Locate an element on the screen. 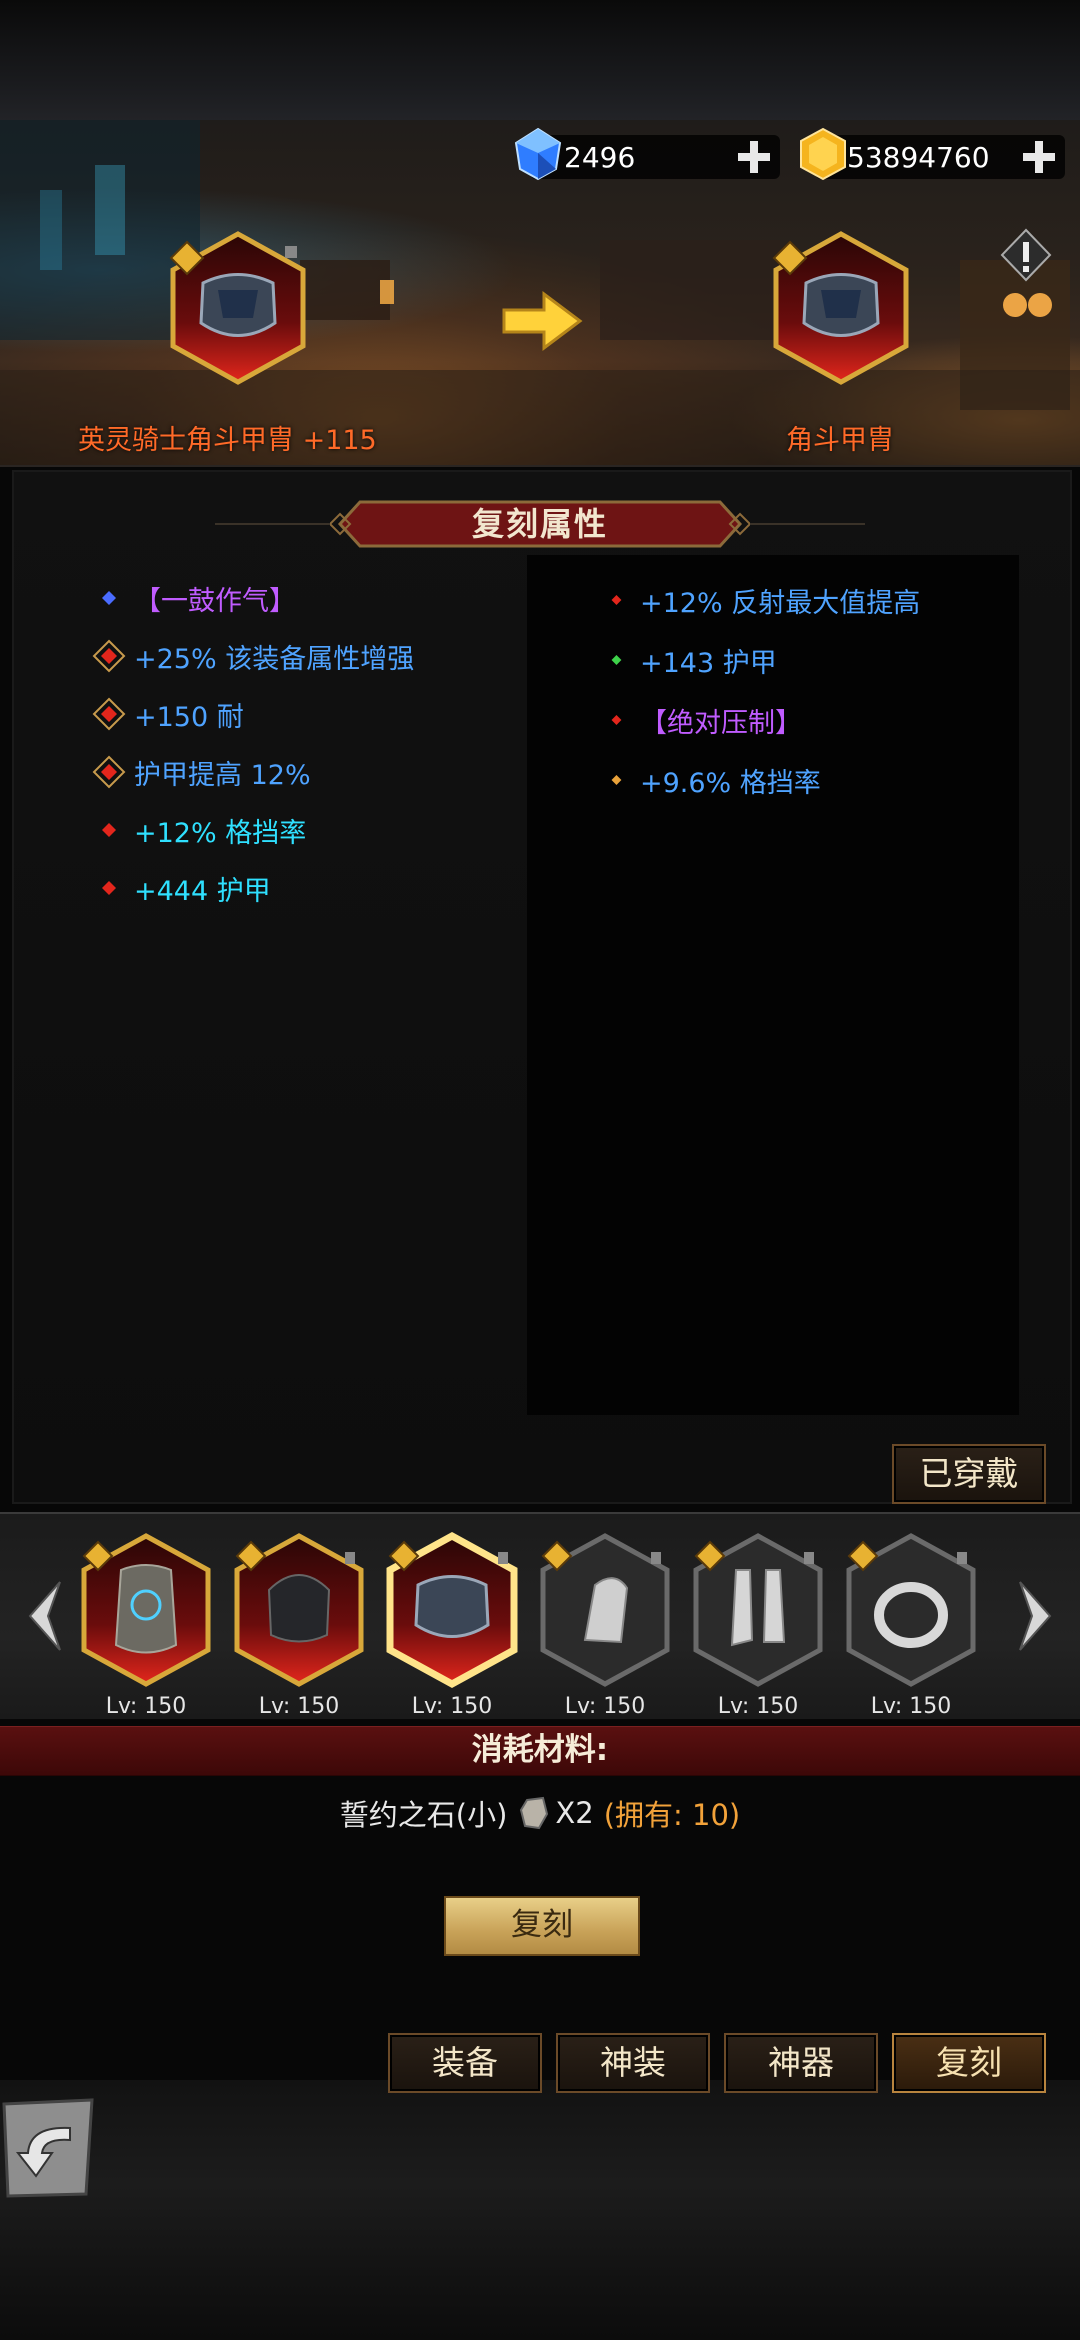  material-name: 誓约之石(小) is located at coordinates (423, 1815).